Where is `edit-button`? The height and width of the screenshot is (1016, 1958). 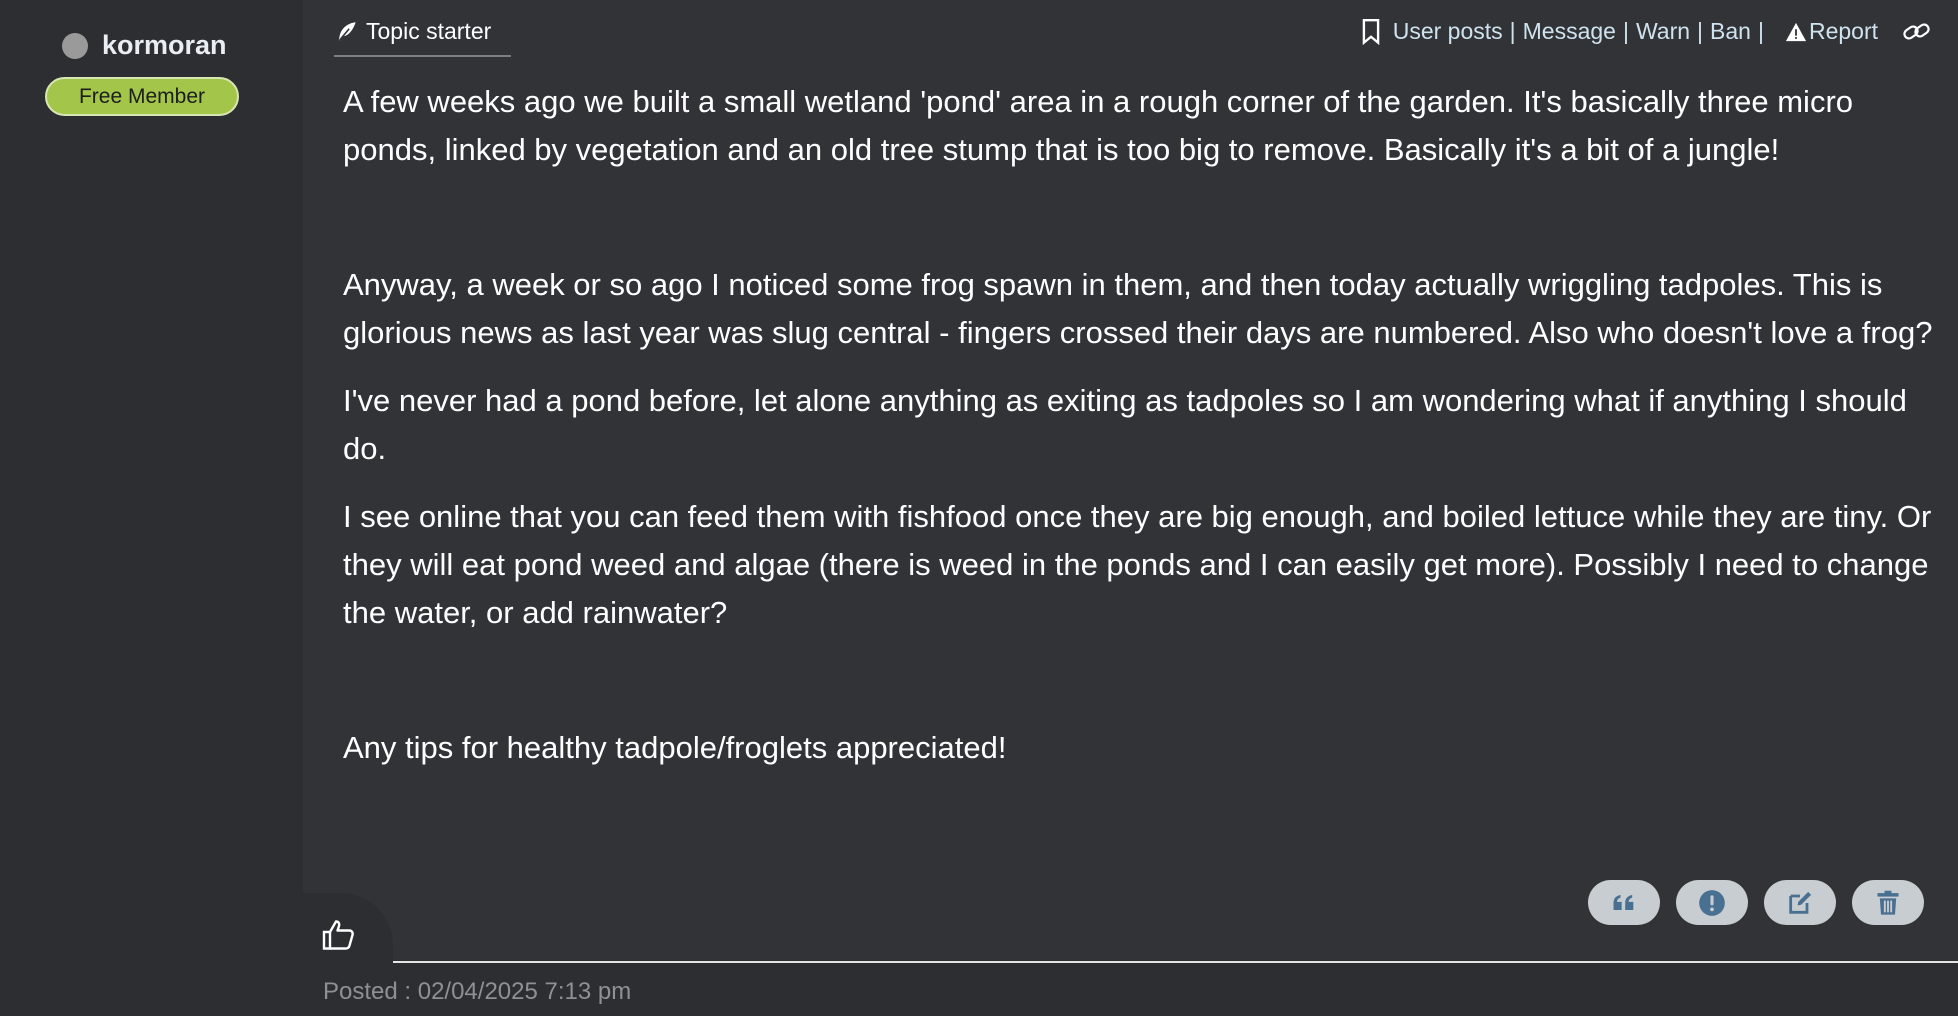
edit-button is located at coordinates (1800, 902).